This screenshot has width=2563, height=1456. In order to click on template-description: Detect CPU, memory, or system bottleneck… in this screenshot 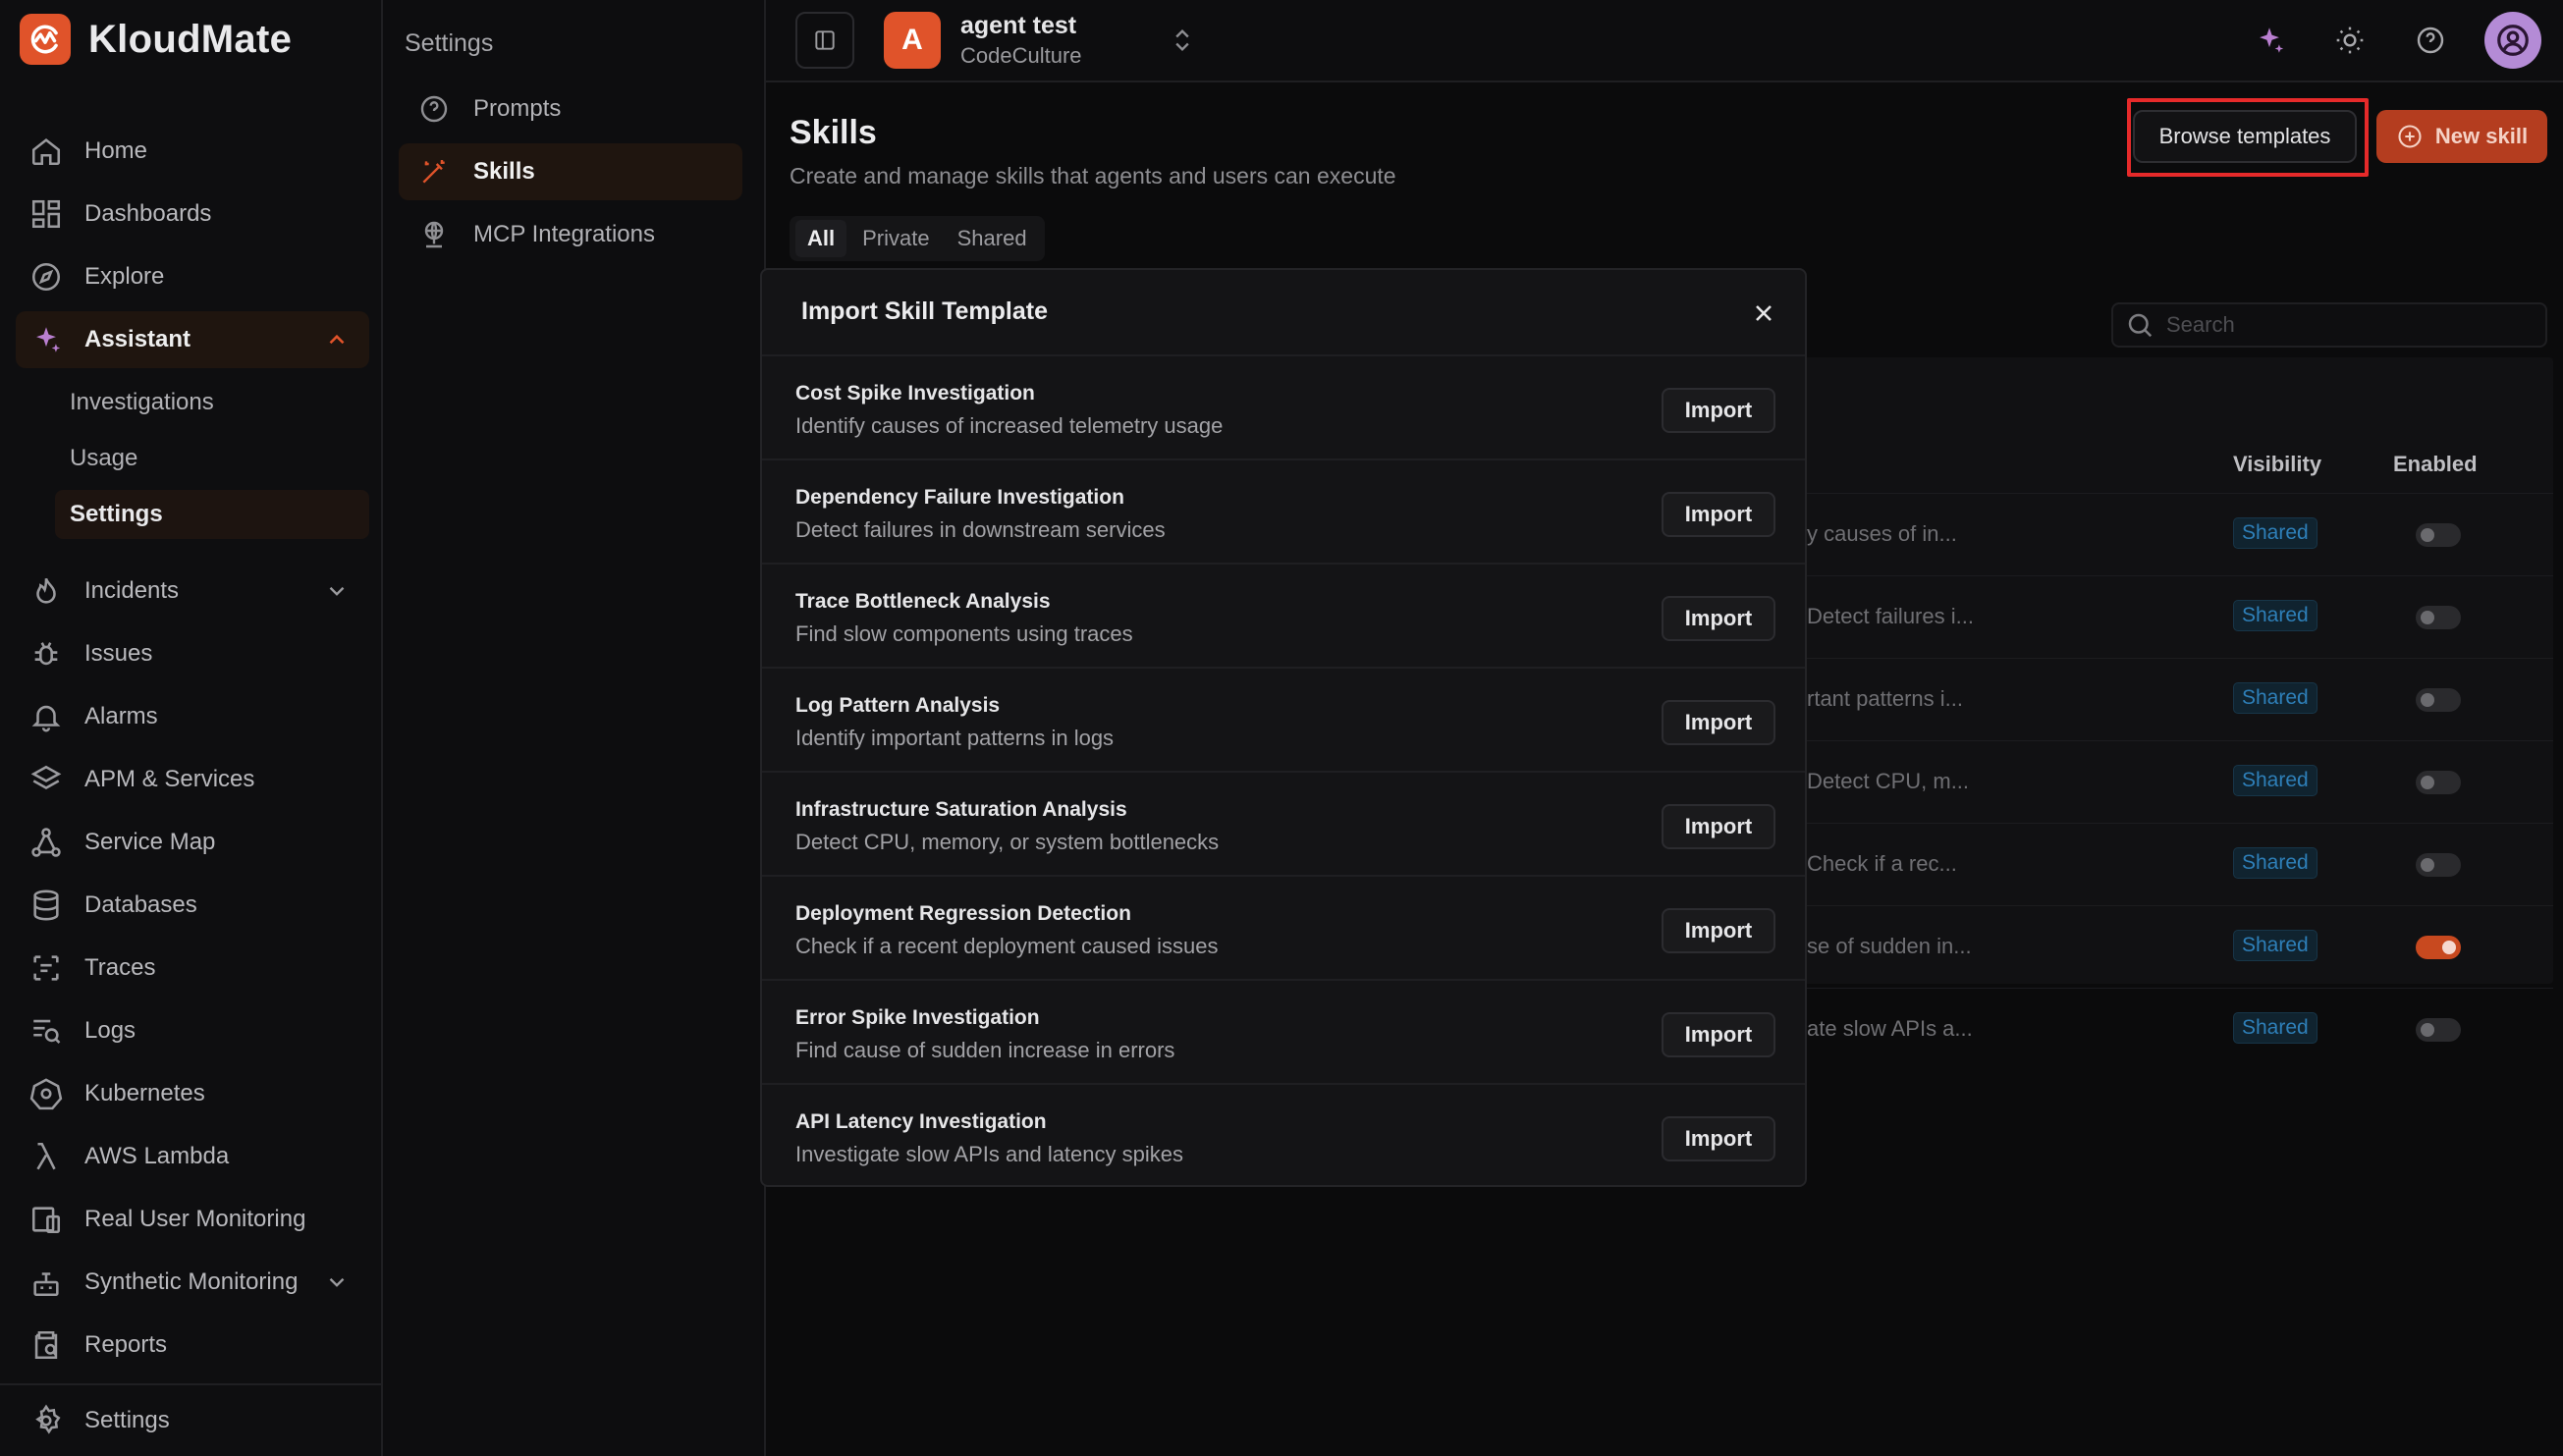, I will do `click(1007, 842)`.